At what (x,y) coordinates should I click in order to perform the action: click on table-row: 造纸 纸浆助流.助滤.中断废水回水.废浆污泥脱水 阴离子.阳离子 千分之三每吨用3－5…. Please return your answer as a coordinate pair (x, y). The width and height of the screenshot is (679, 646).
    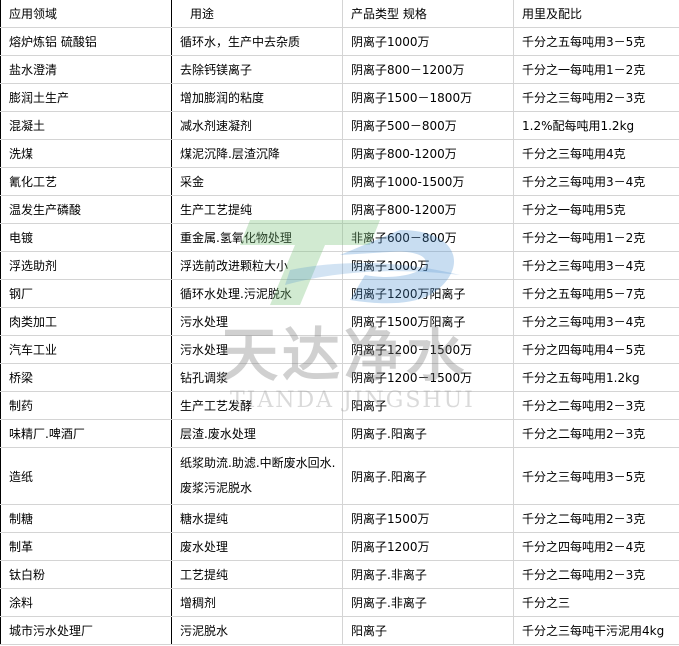
    Looking at the image, I should click on (339, 476).